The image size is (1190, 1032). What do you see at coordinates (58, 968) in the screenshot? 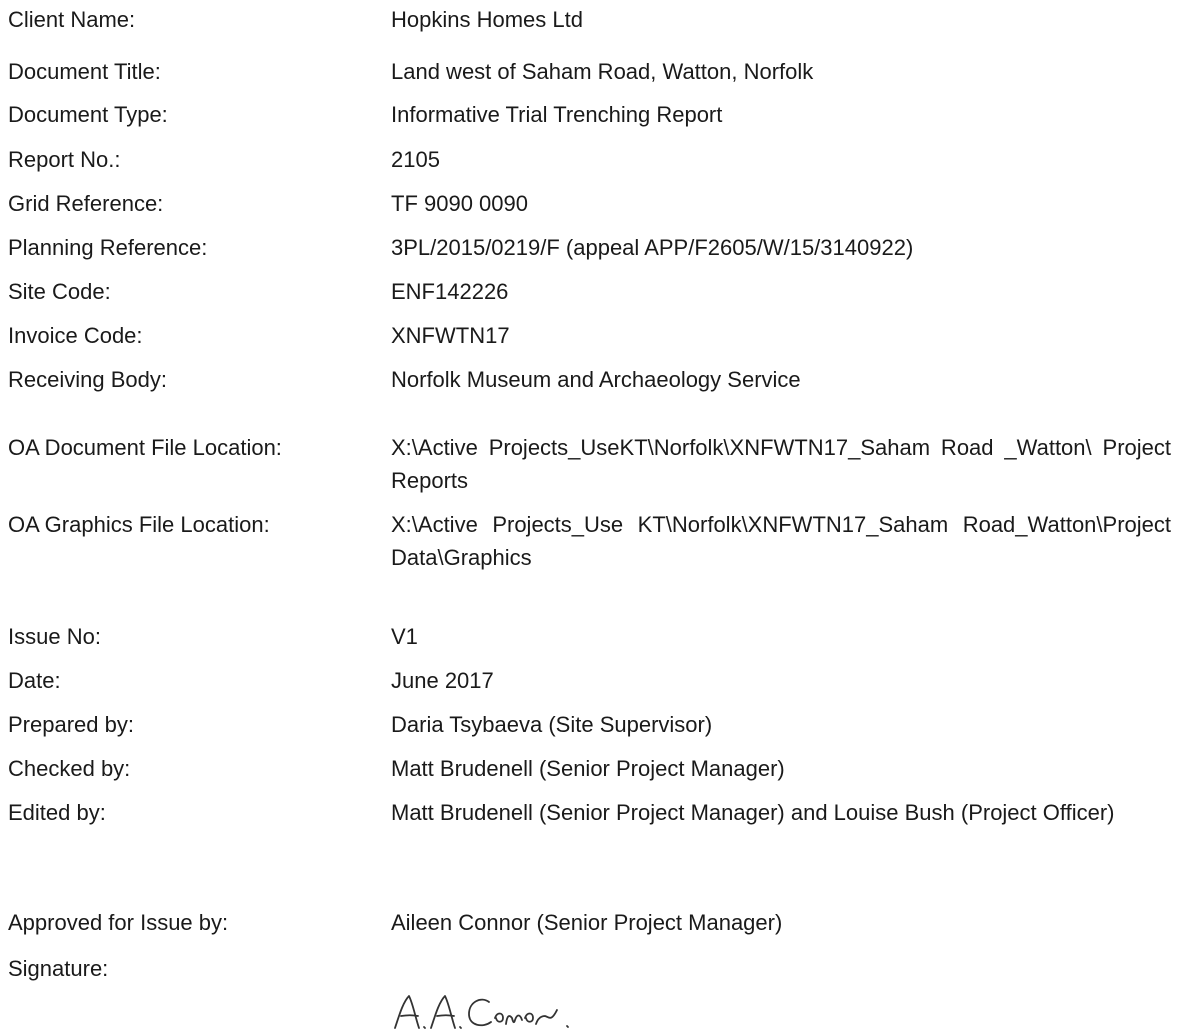
I see `field-label: Signature:` at bounding box center [58, 968].